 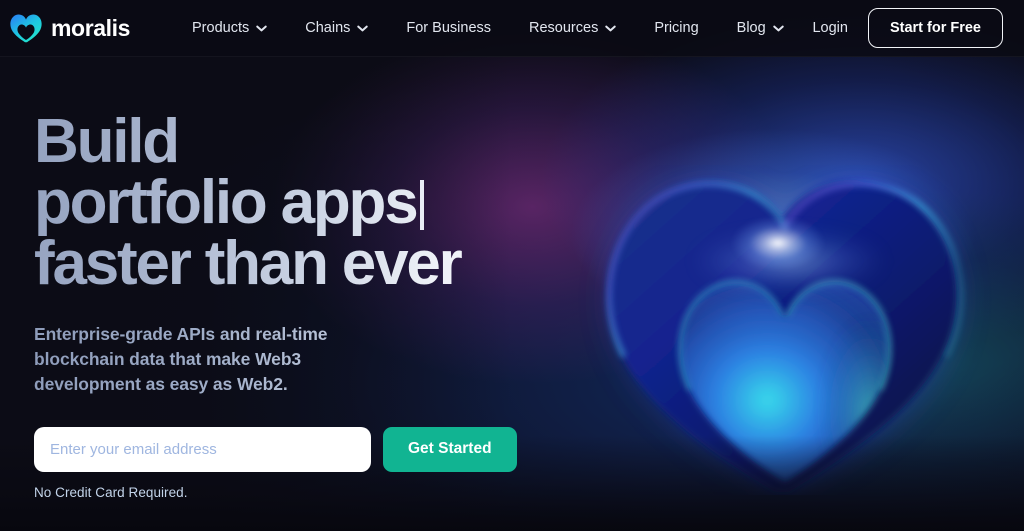 I want to click on nav-label: Pricing, so click(x=676, y=28).